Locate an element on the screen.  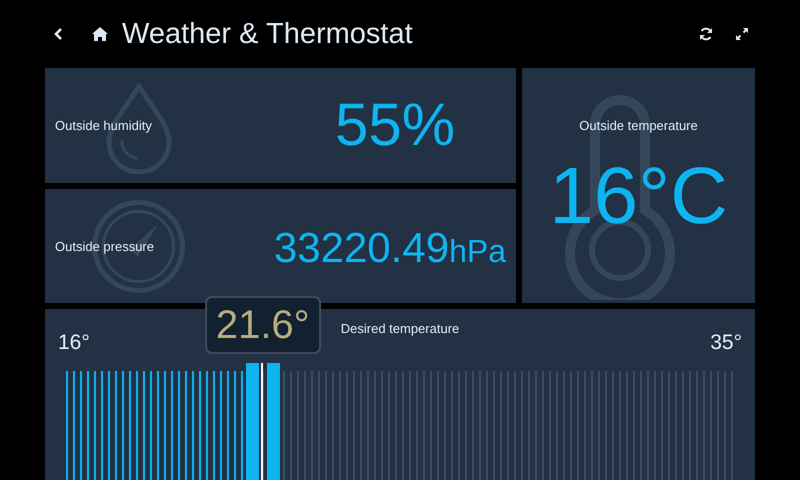
unit-label: hPa is located at coordinates (477, 251).